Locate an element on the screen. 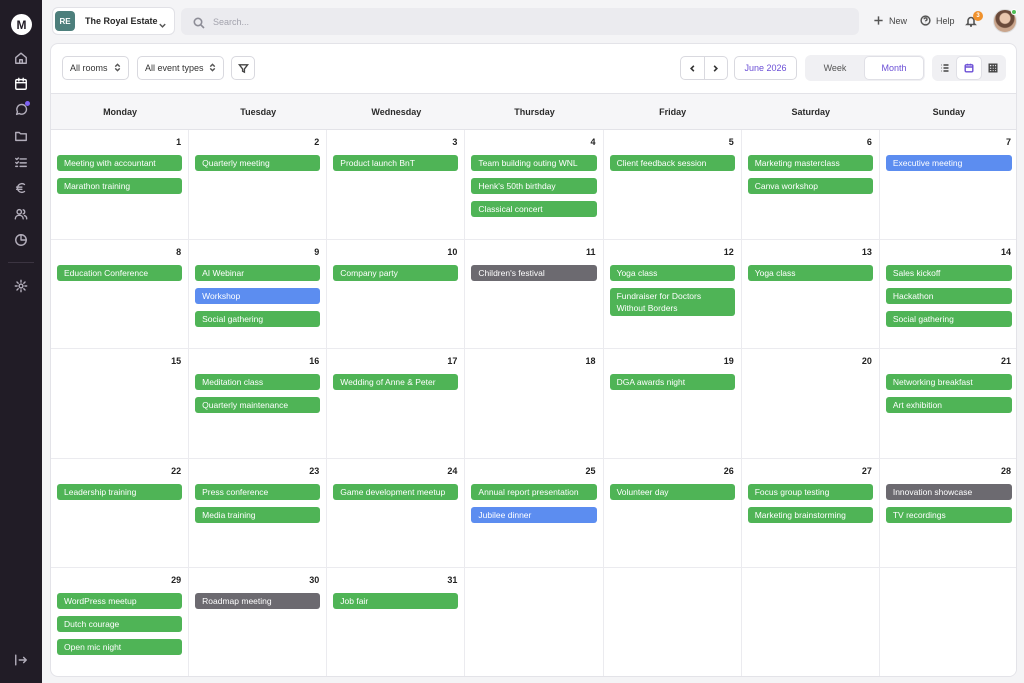  euro-icon is located at coordinates (21, 188).